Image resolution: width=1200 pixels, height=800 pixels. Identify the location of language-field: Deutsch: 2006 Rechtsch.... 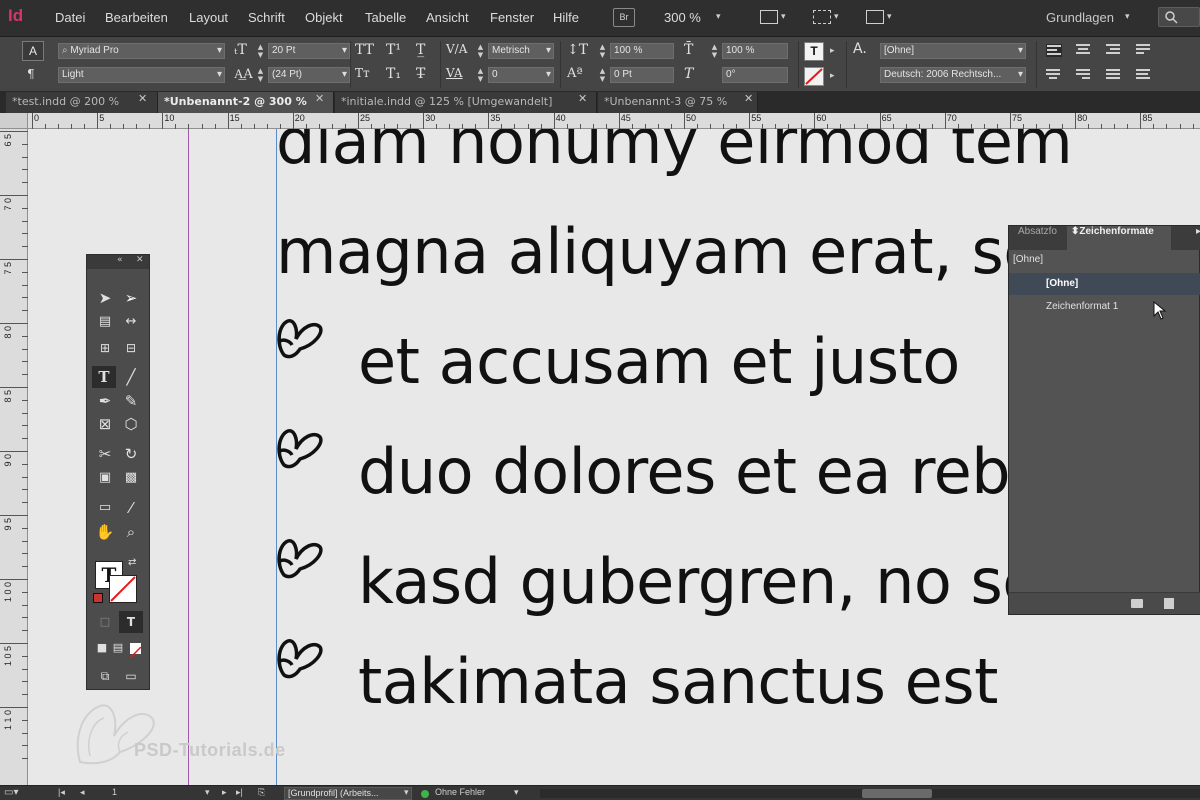
(953, 75).